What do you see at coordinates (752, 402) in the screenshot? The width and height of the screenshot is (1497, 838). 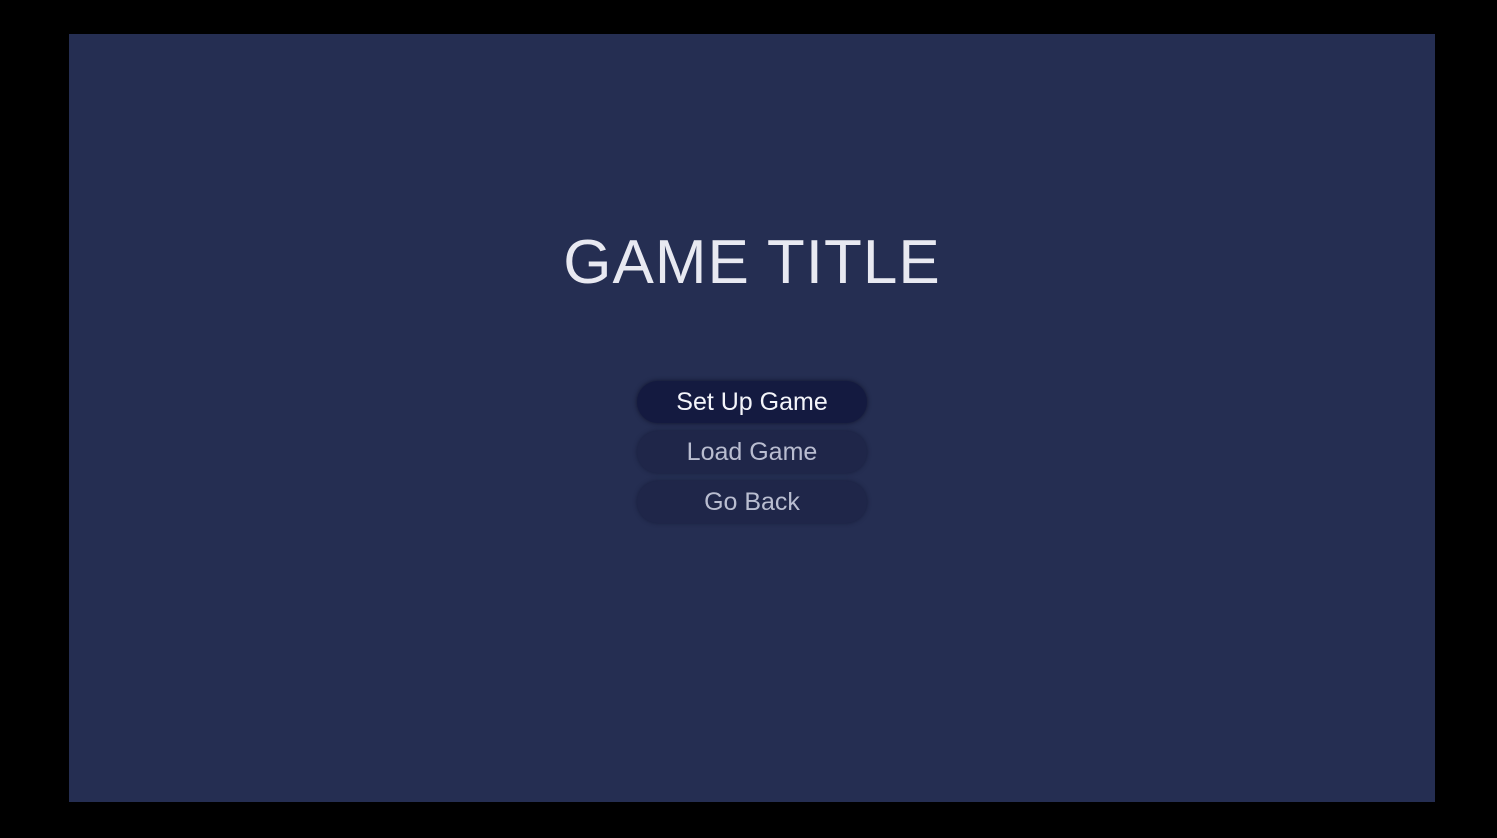 I see `set-up-game-button: Set Up Game` at bounding box center [752, 402].